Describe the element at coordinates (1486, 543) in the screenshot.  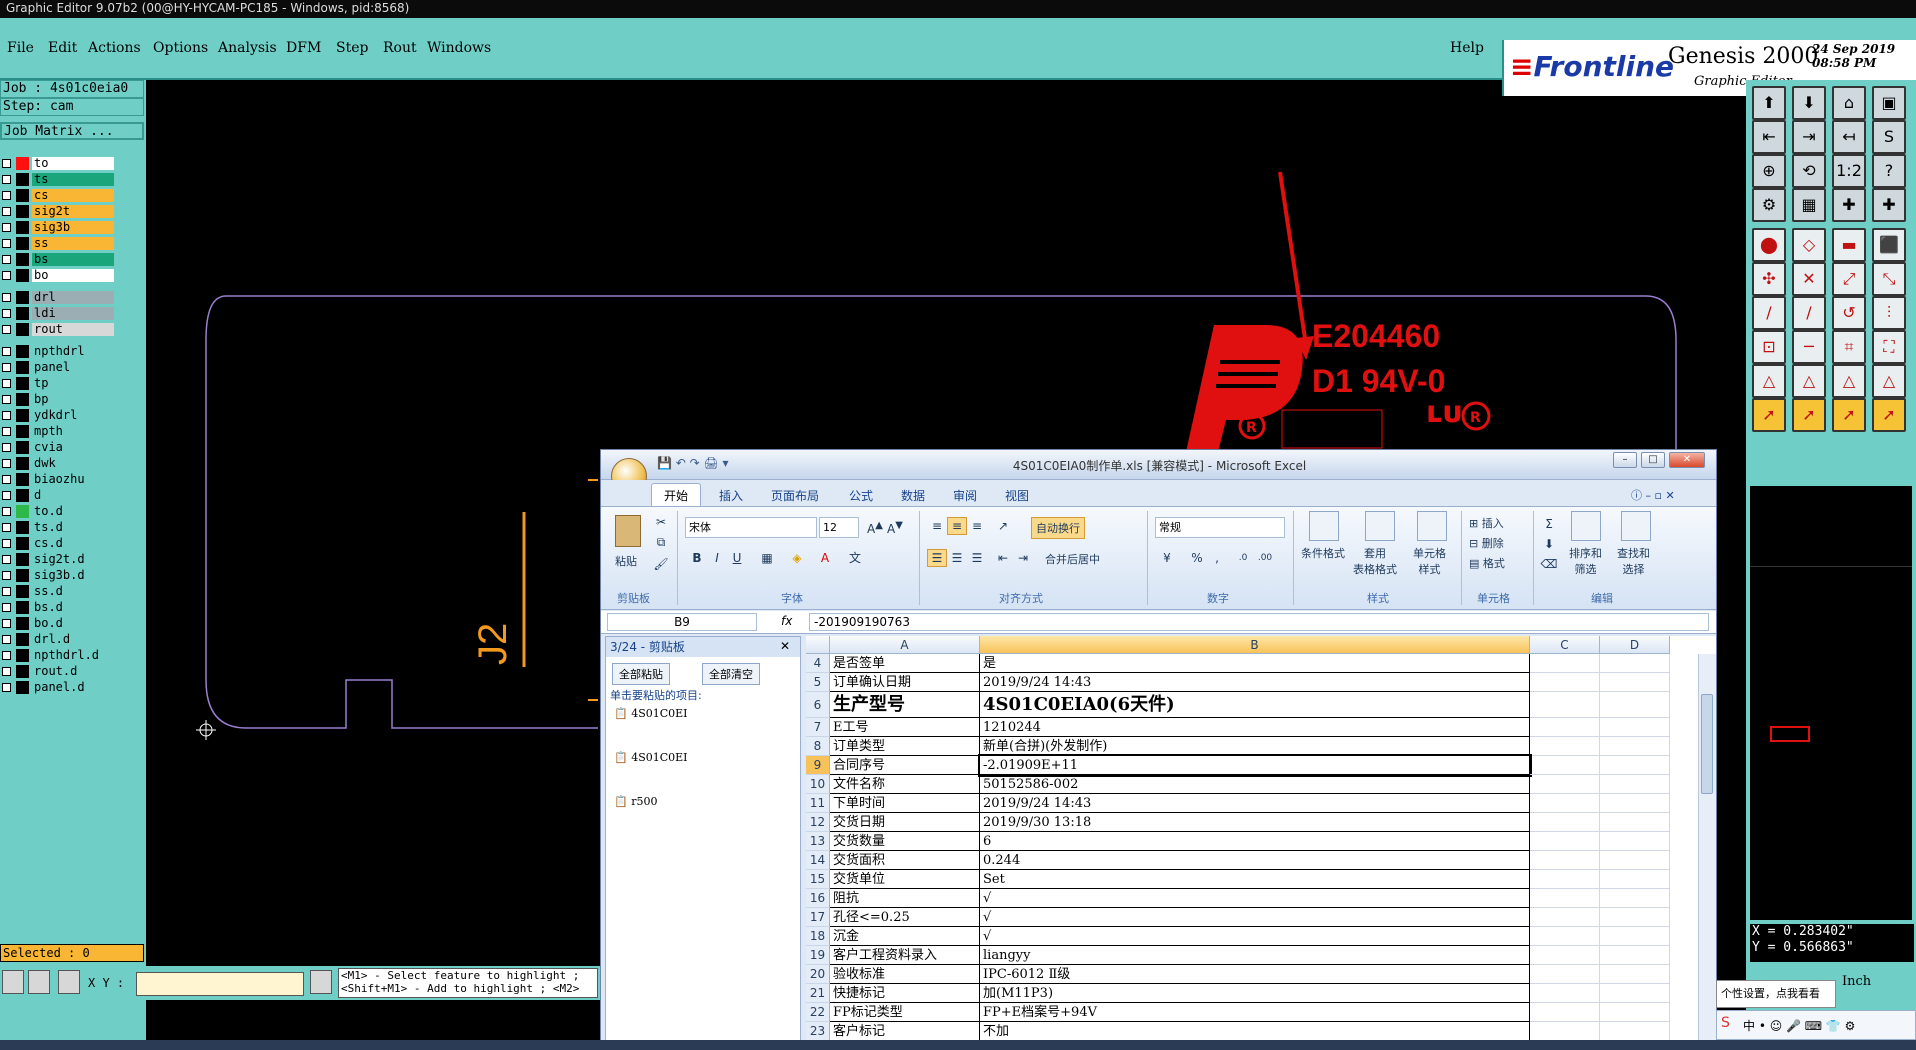
I see `delete-cells-button: ⊟ 删除` at that location.